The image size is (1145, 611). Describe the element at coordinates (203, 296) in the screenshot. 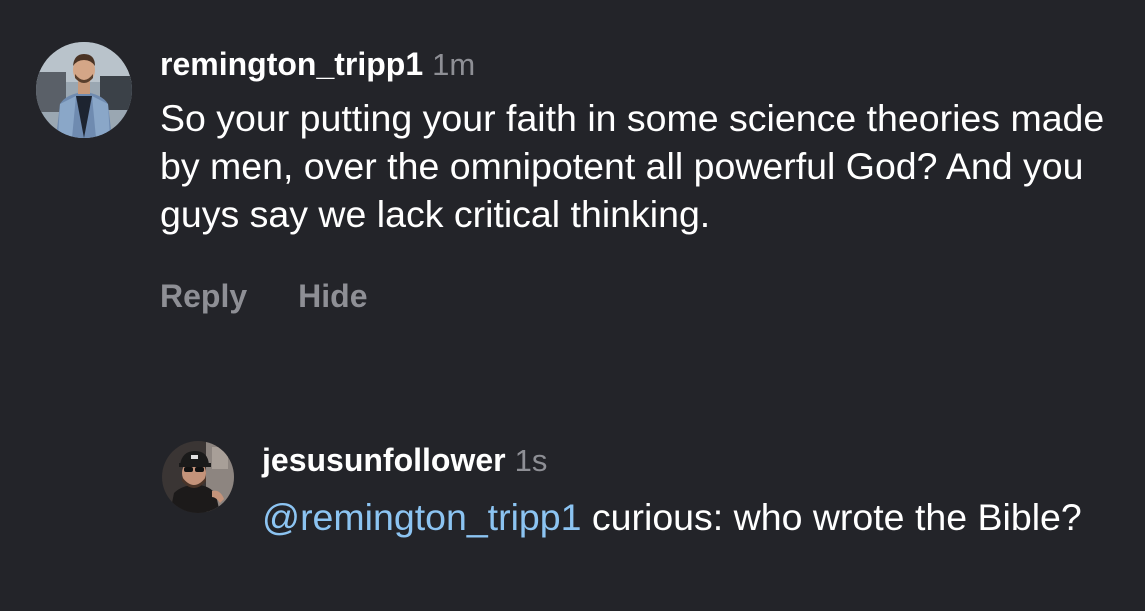

I see `reply-button: Reply` at that location.